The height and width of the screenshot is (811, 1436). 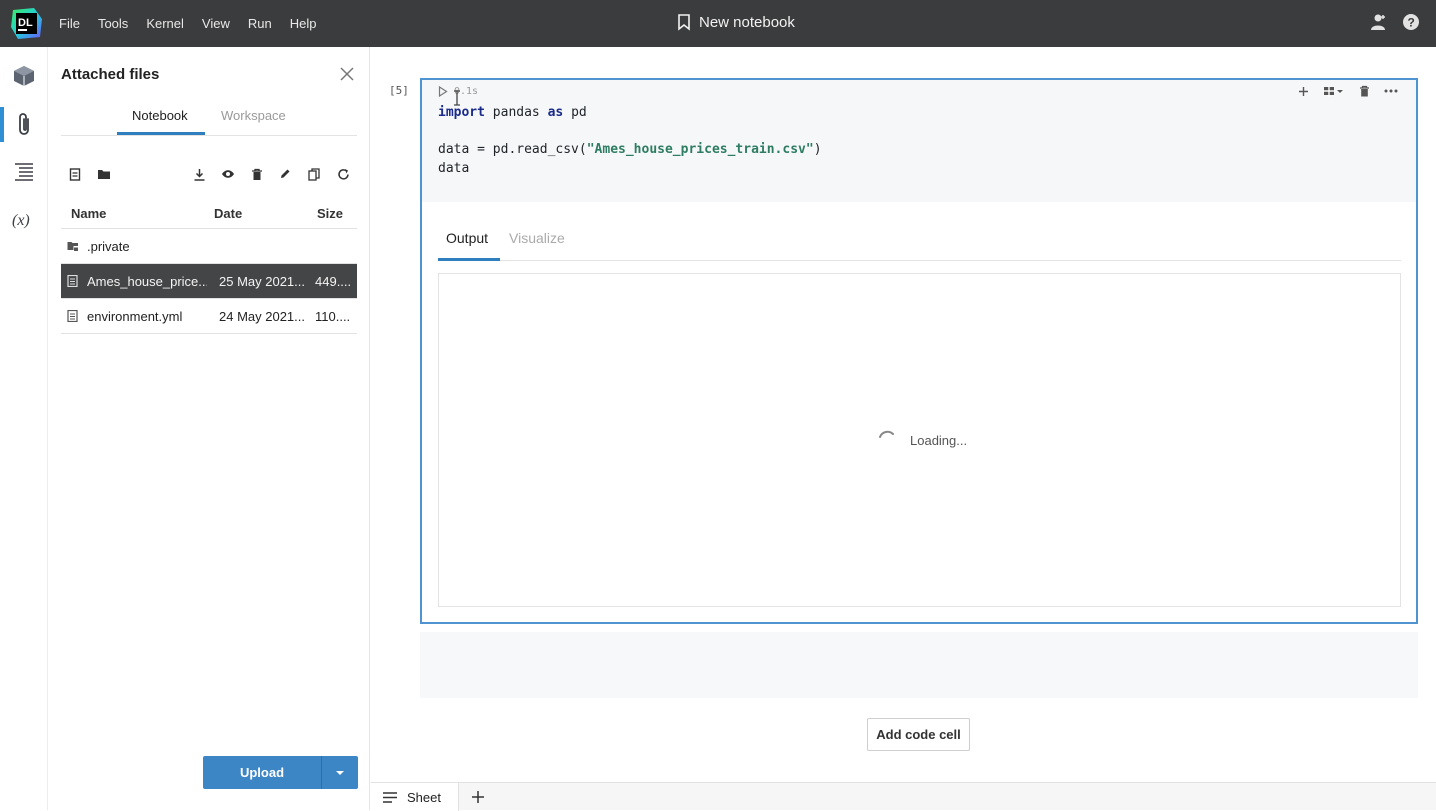 I want to click on sheet-tab: Sheet, so click(x=415, y=797).